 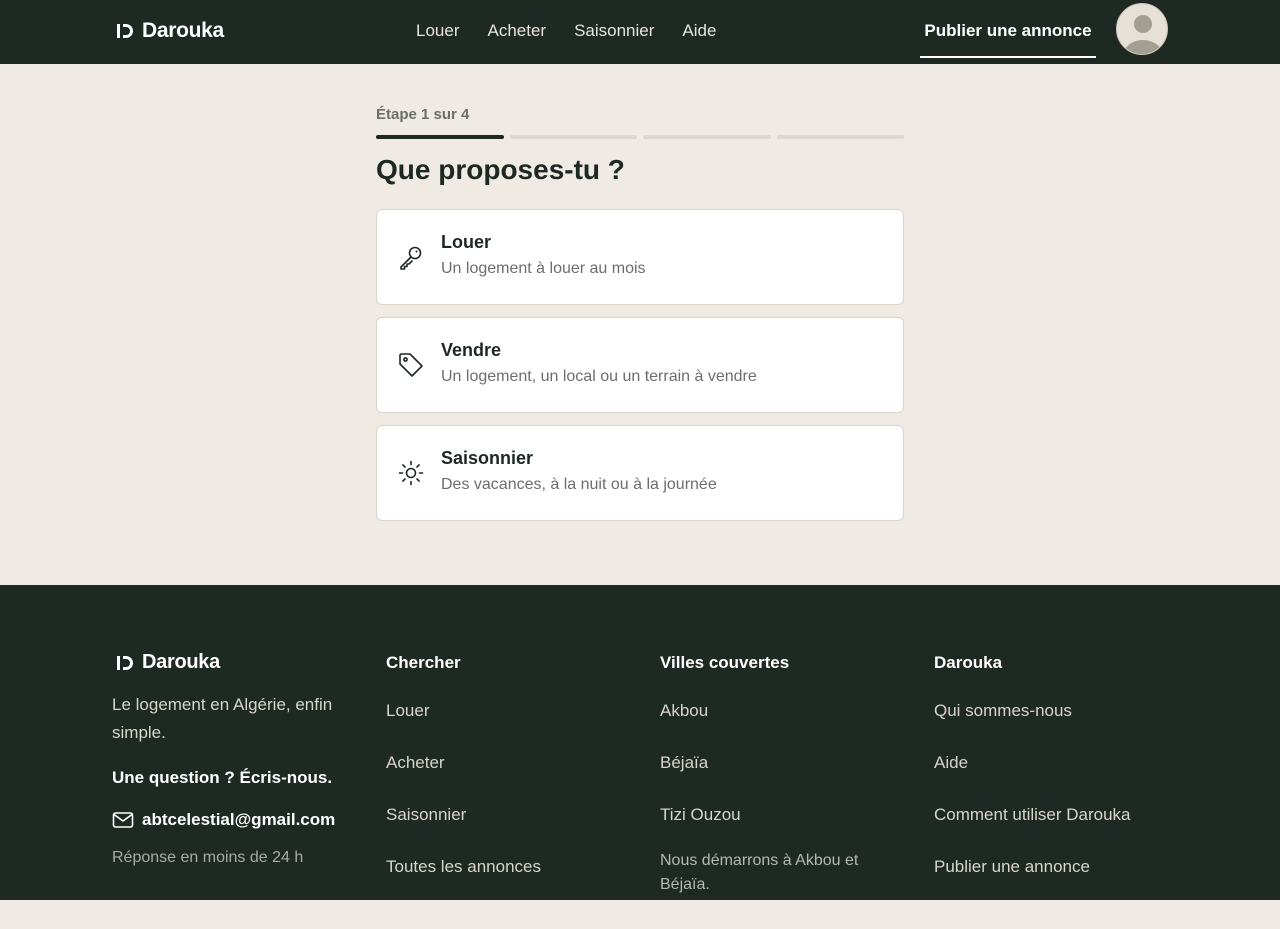 What do you see at coordinates (1008, 39) in the screenshot?
I see `publish-listing-link: Publier une annonce` at bounding box center [1008, 39].